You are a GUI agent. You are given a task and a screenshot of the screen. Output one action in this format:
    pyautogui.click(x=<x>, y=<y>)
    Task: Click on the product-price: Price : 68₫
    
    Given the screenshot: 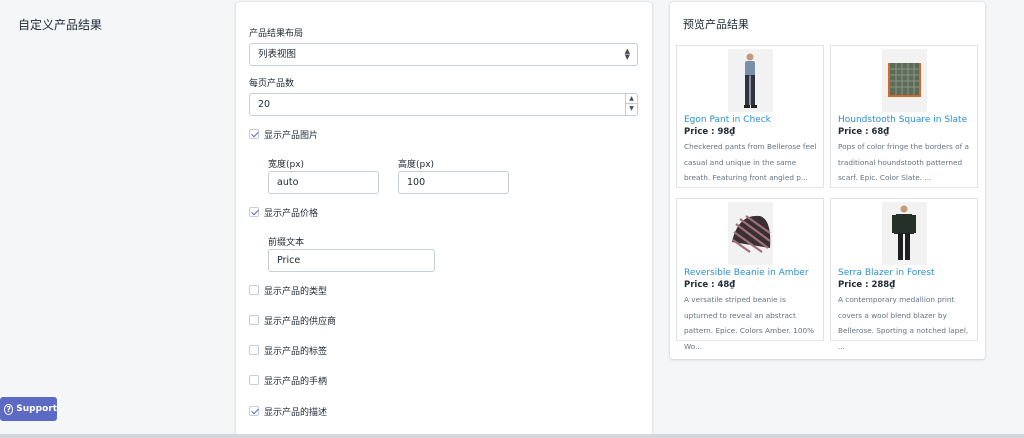 What is the action you would take?
    pyautogui.click(x=864, y=132)
    